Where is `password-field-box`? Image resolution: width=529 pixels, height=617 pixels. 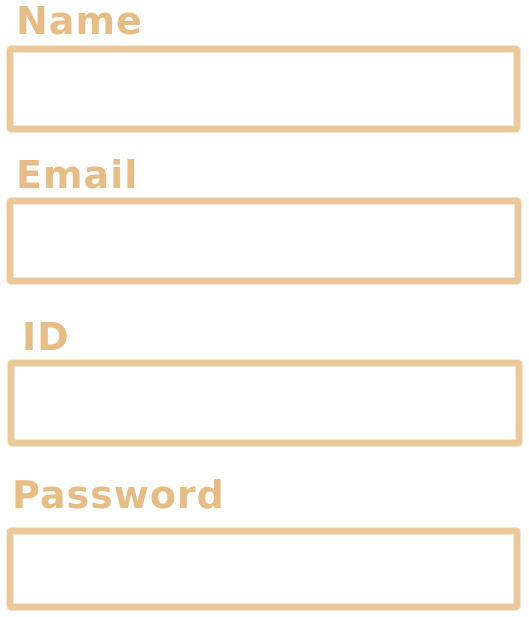
password-field-box is located at coordinates (263, 569).